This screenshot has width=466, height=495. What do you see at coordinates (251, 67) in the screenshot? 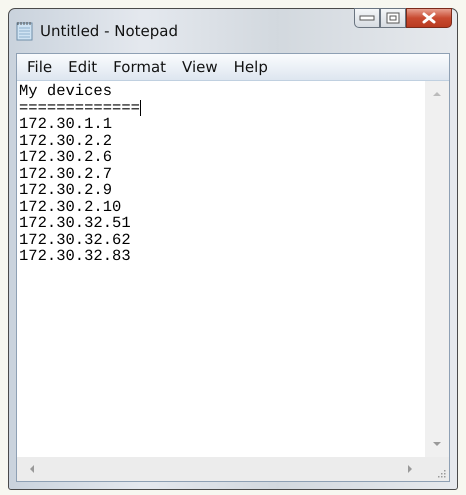
I see `menu-item: Help` at bounding box center [251, 67].